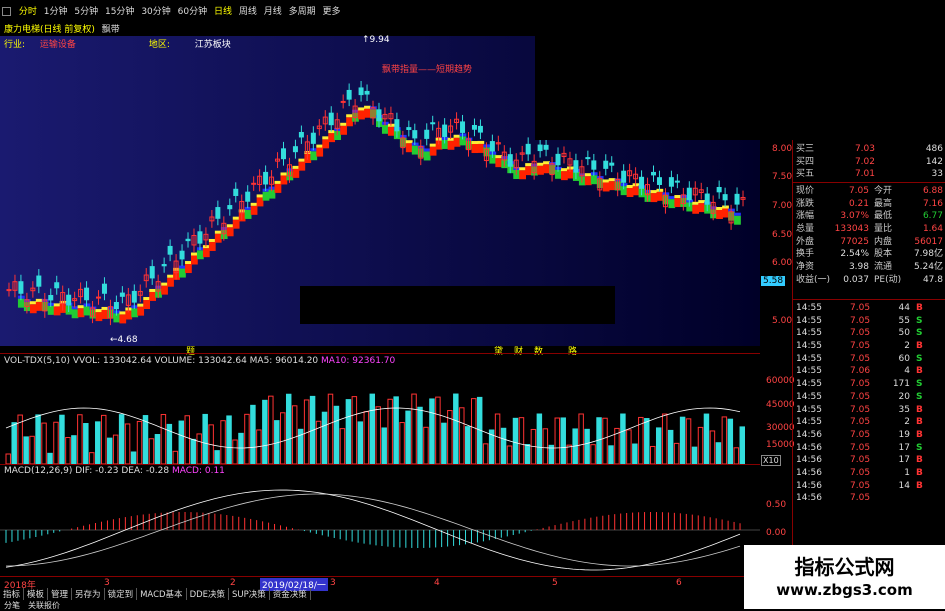 The width and height of the screenshot is (945, 611). I want to click on tick-row: 14:56 7.05 14 B, so click(868, 486).